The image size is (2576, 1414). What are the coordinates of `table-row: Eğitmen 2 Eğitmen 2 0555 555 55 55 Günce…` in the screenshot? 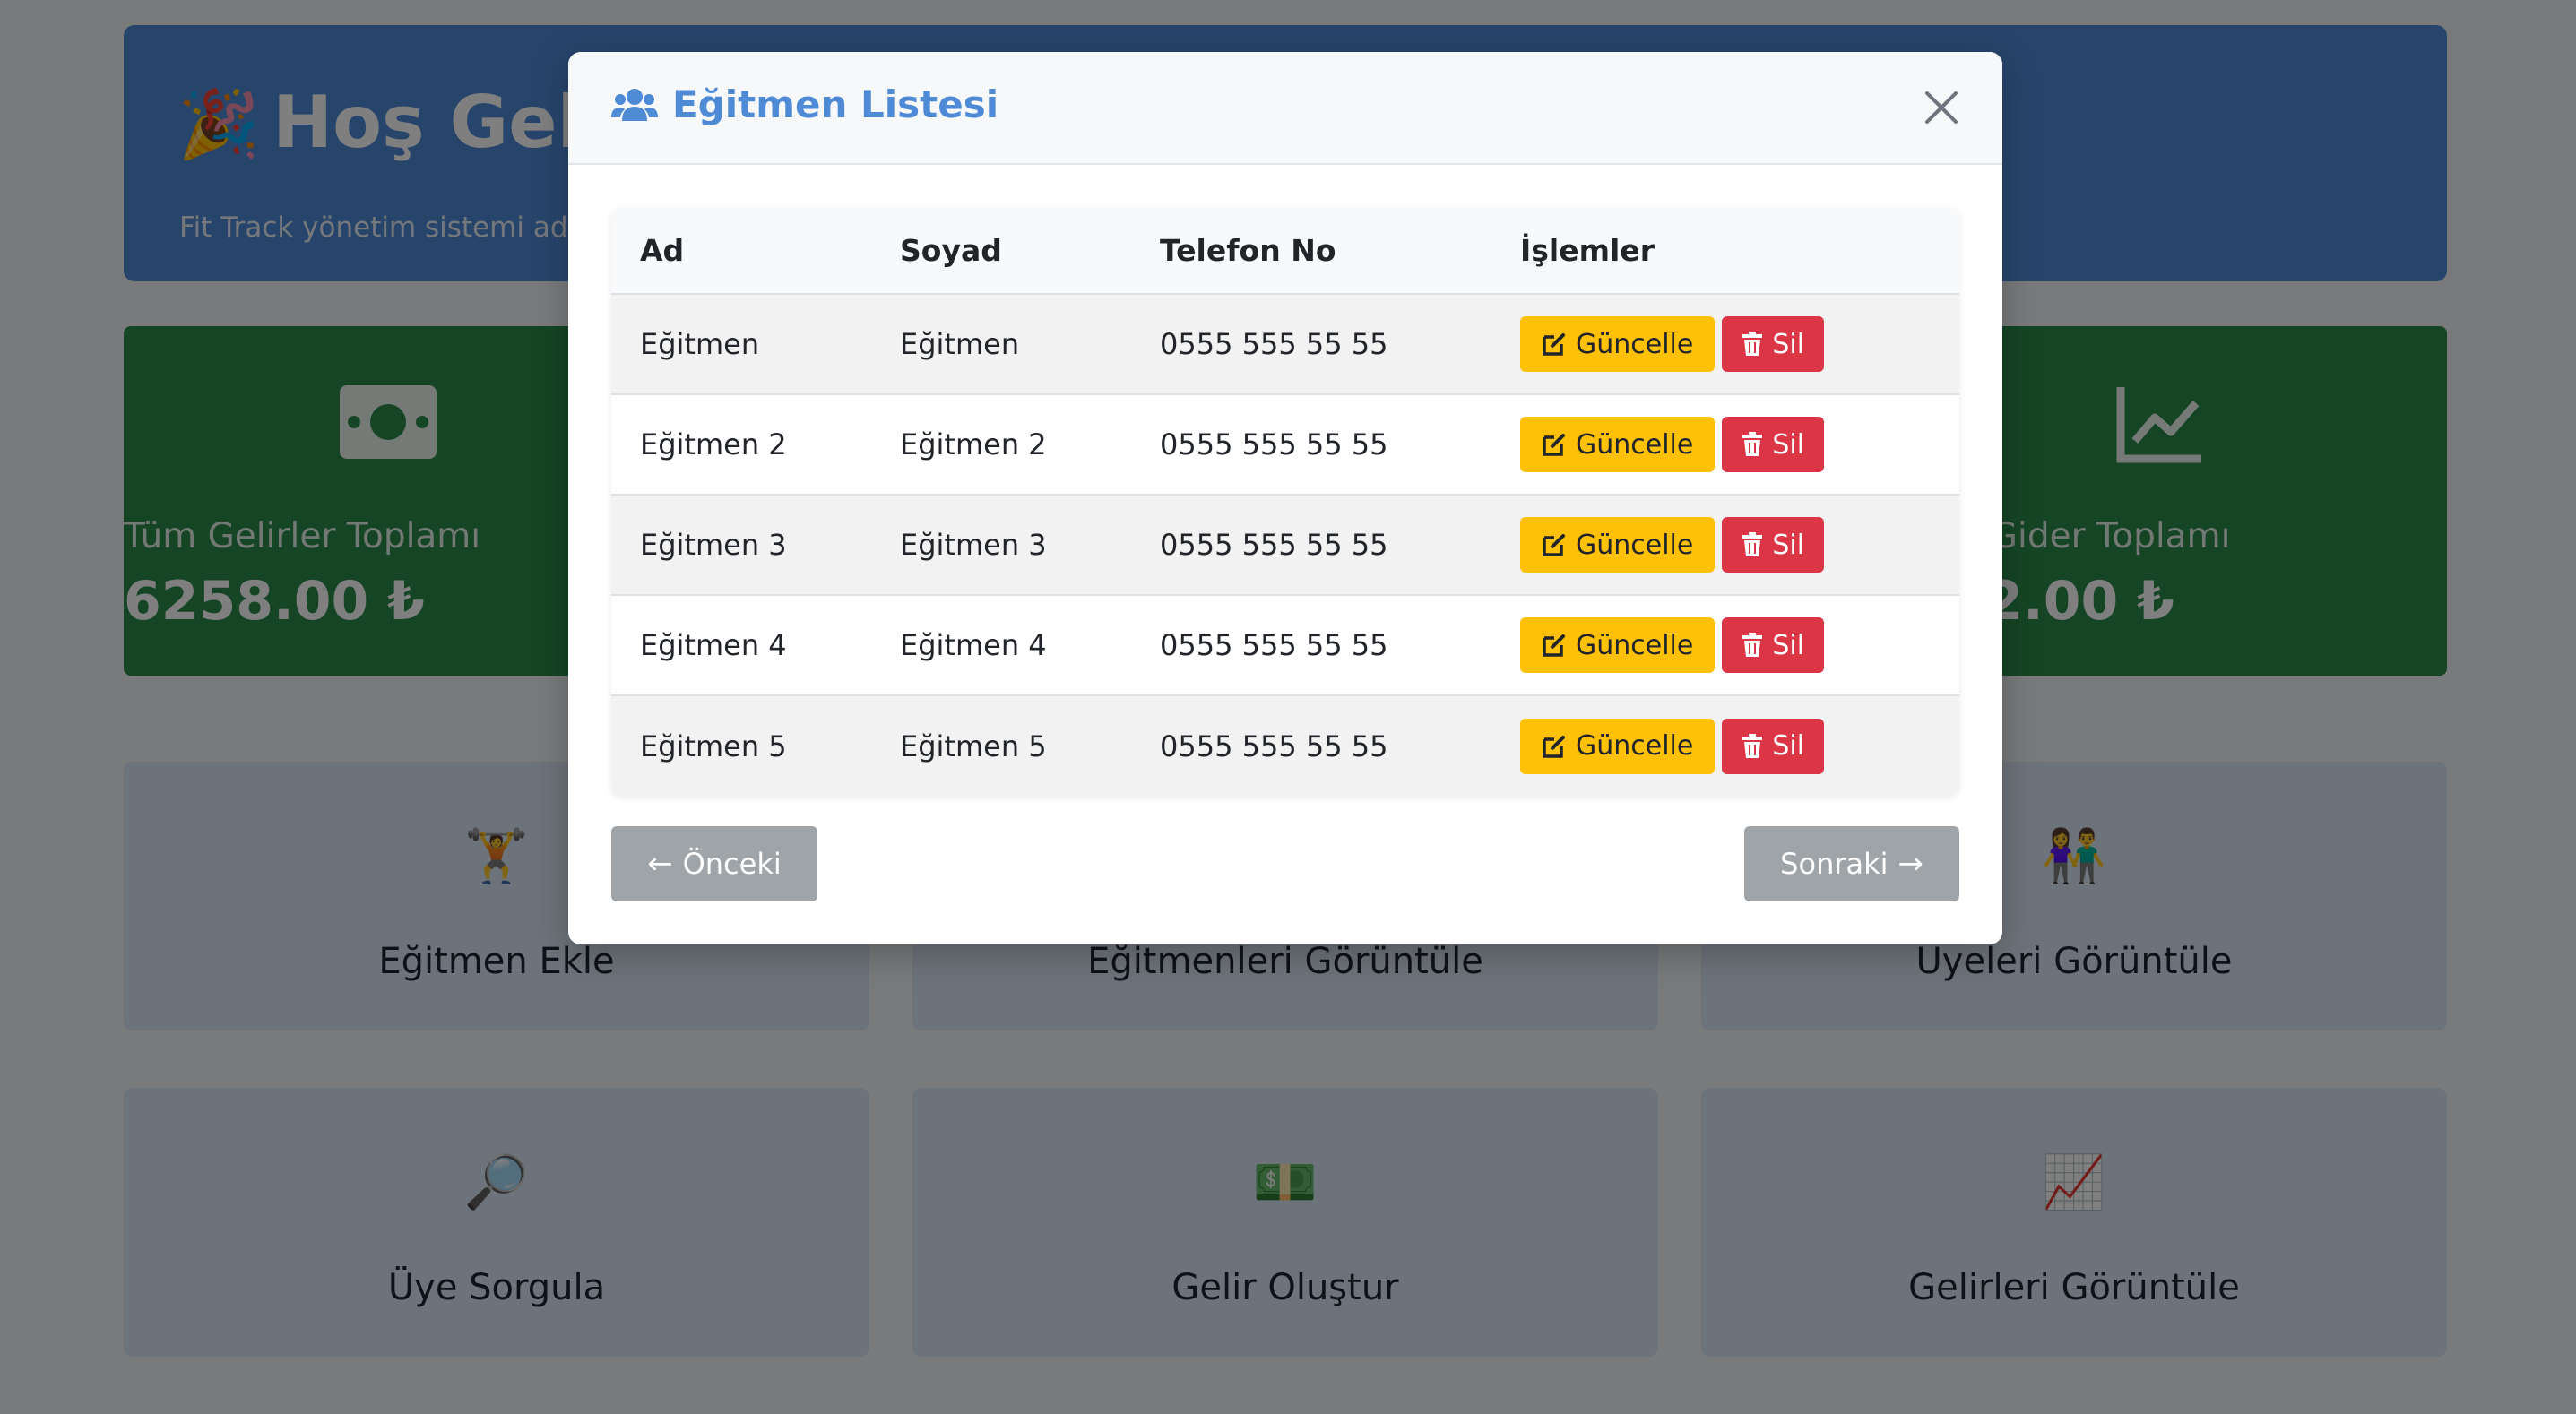 It's located at (1285, 444).